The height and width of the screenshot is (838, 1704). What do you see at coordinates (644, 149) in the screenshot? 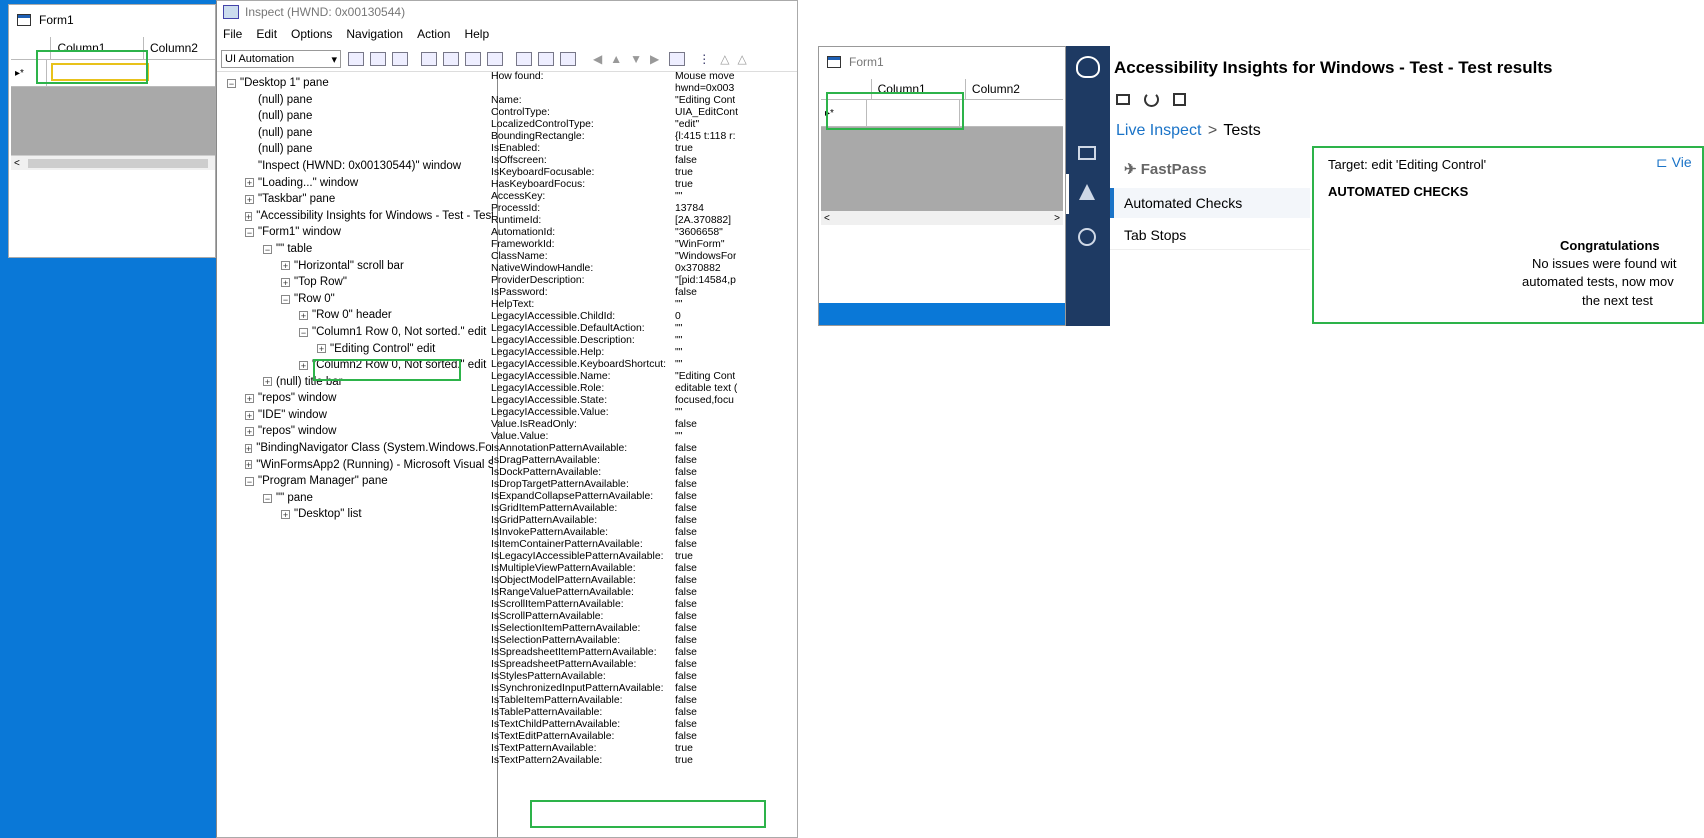
I see `property-row: IsEnabled: true` at bounding box center [644, 149].